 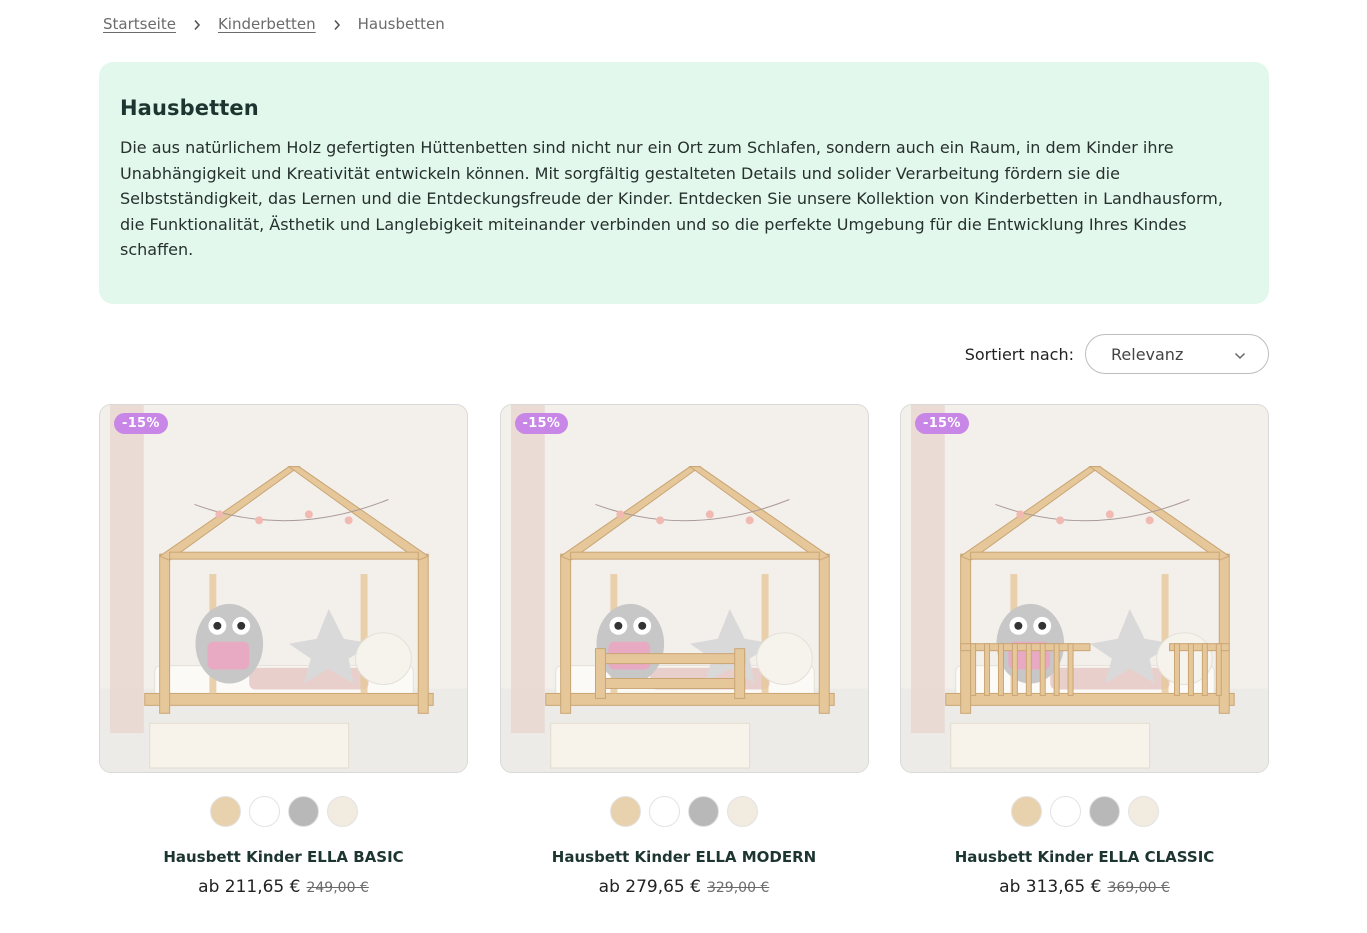 I want to click on old-price: 329,00 €, so click(x=738, y=888).